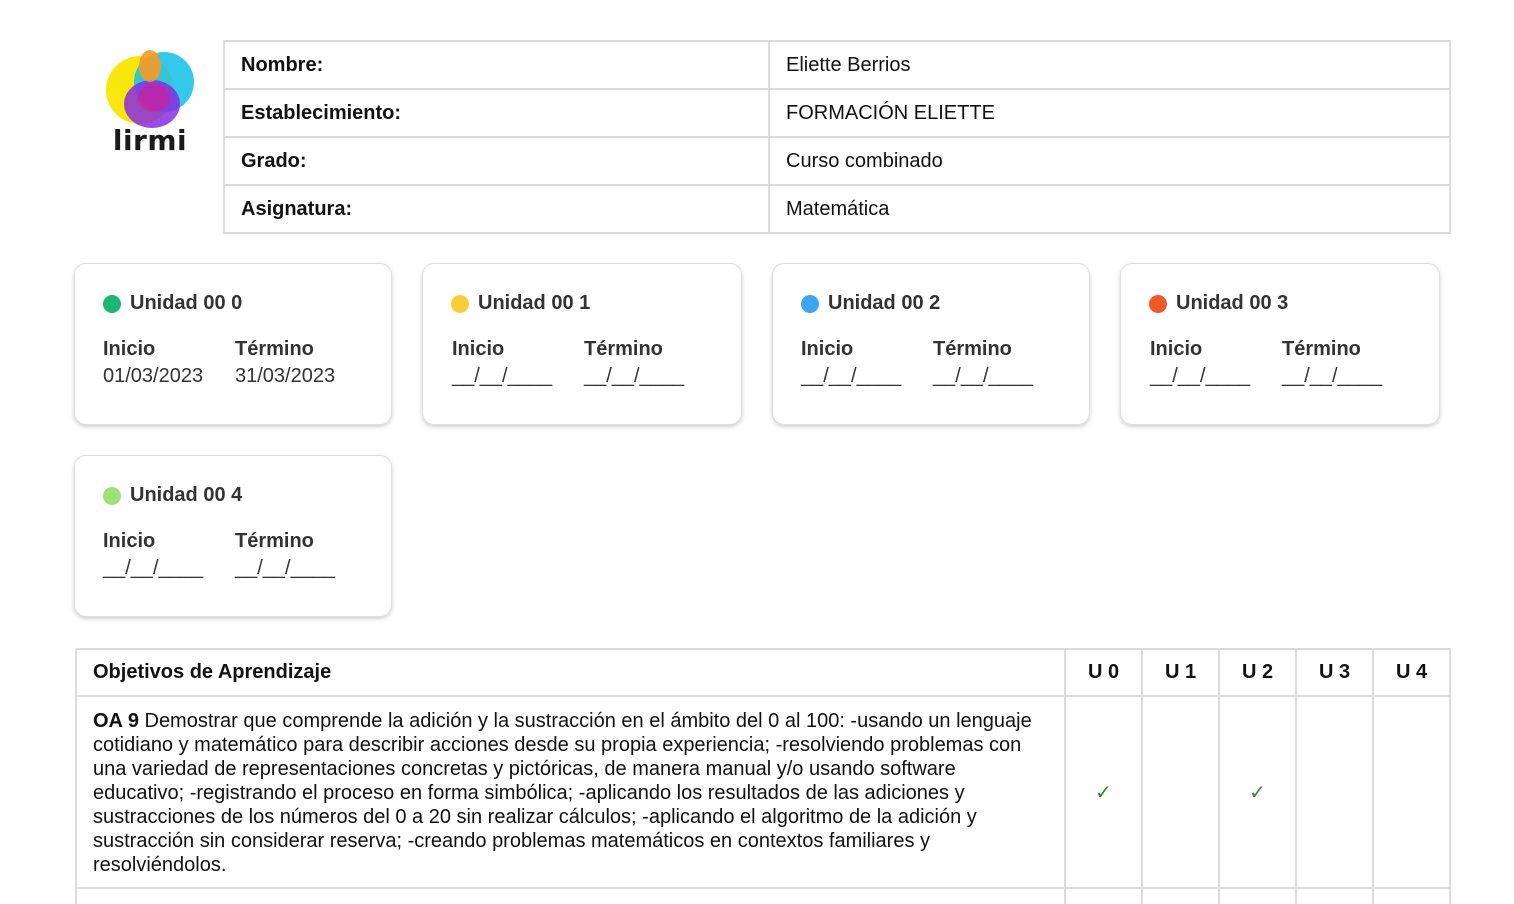  What do you see at coordinates (1180, 672) in the screenshot?
I see `unit-column-header: U 1` at bounding box center [1180, 672].